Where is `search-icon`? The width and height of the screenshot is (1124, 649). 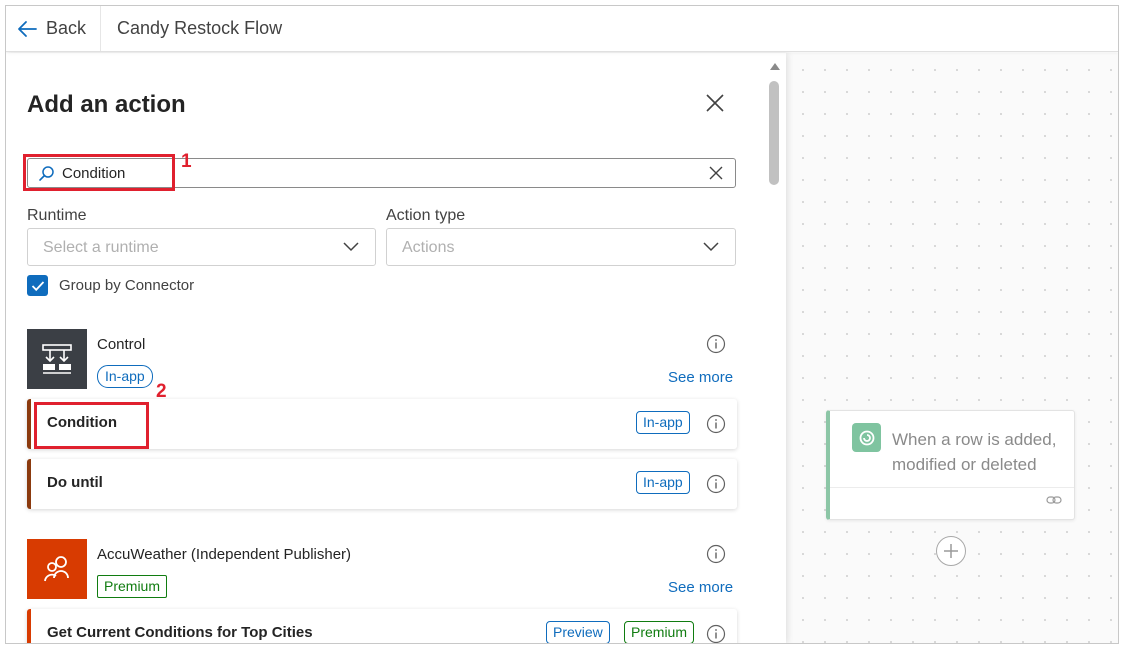 search-icon is located at coordinates (46, 173).